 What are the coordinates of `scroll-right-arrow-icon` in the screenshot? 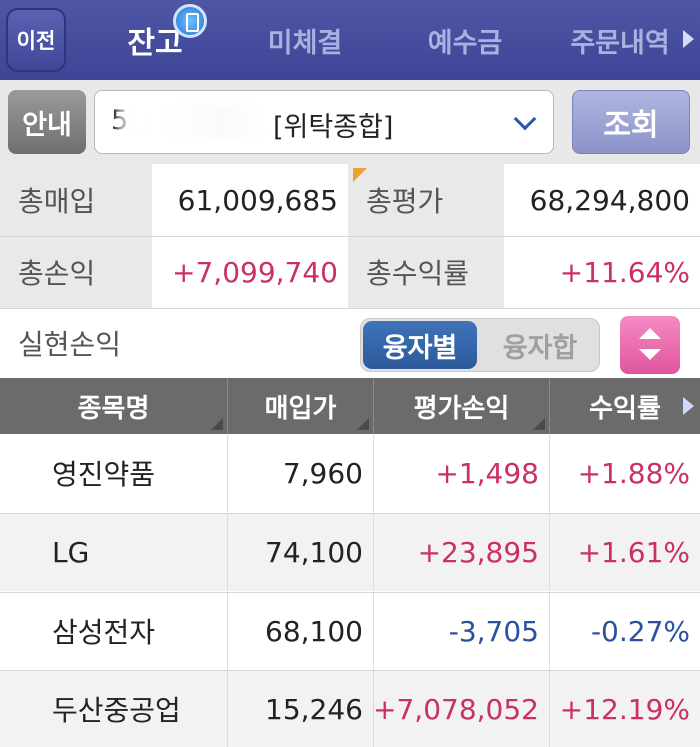 It's located at (688, 406).